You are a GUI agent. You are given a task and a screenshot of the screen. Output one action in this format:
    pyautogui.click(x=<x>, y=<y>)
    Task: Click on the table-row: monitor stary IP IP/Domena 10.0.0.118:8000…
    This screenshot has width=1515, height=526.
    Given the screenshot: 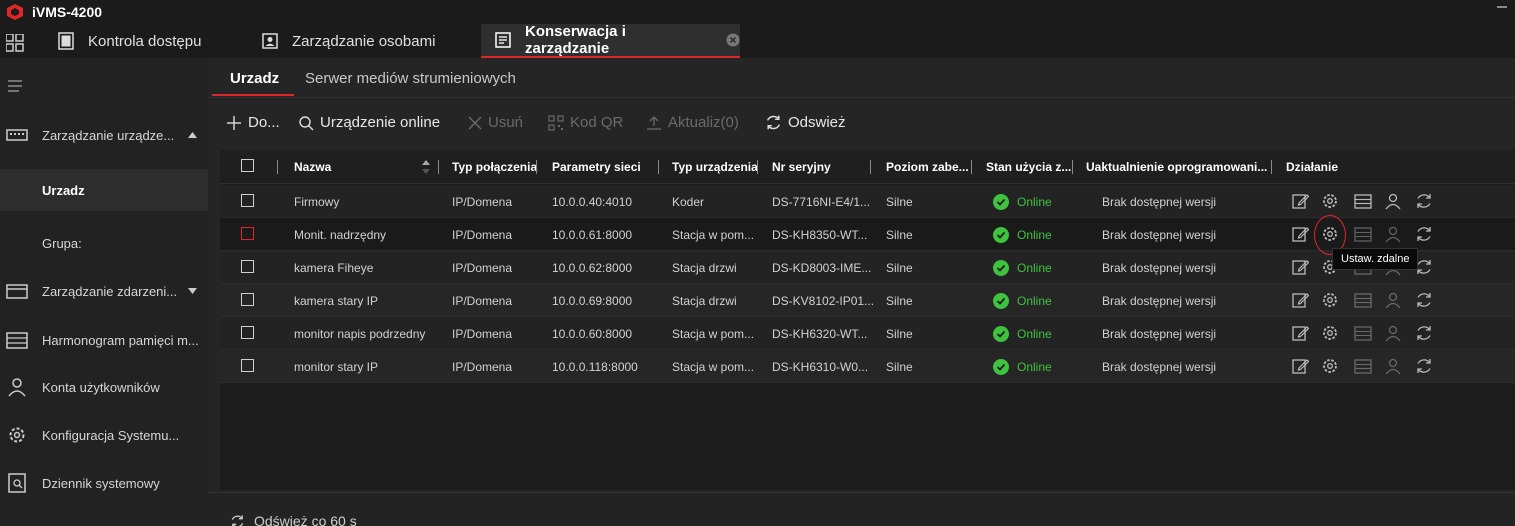 What is the action you would take?
    pyautogui.click(x=867, y=366)
    